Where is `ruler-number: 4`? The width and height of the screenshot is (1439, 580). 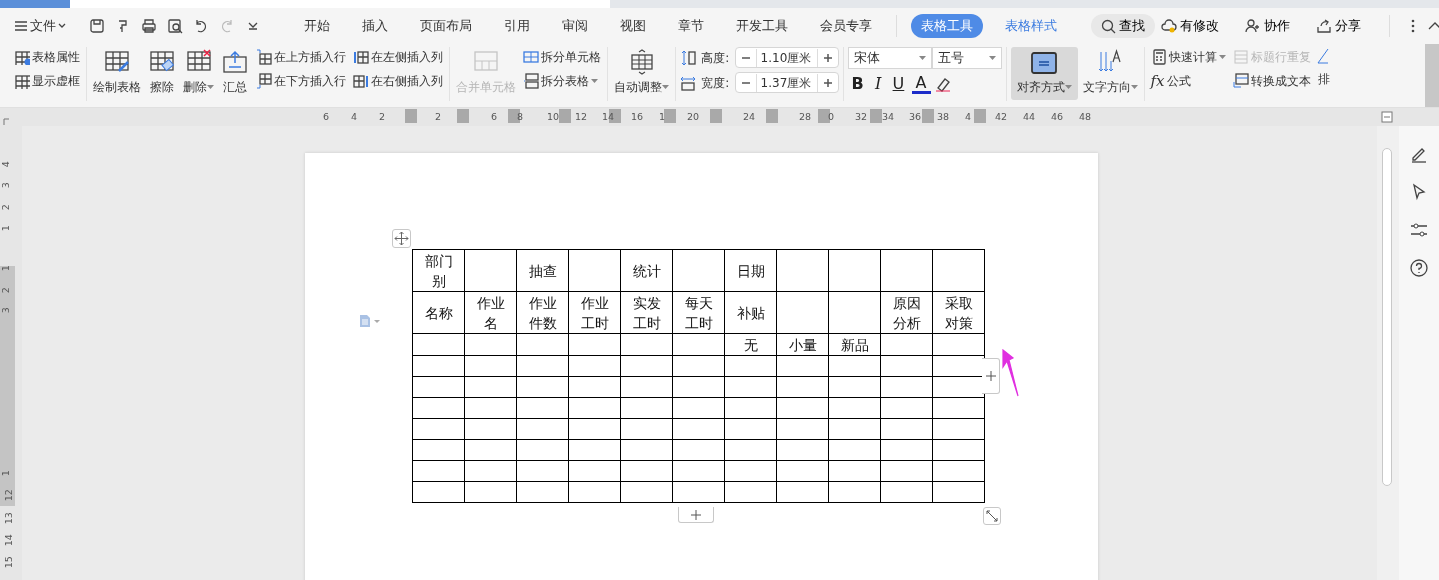 ruler-number: 4 is located at coordinates (968, 117).